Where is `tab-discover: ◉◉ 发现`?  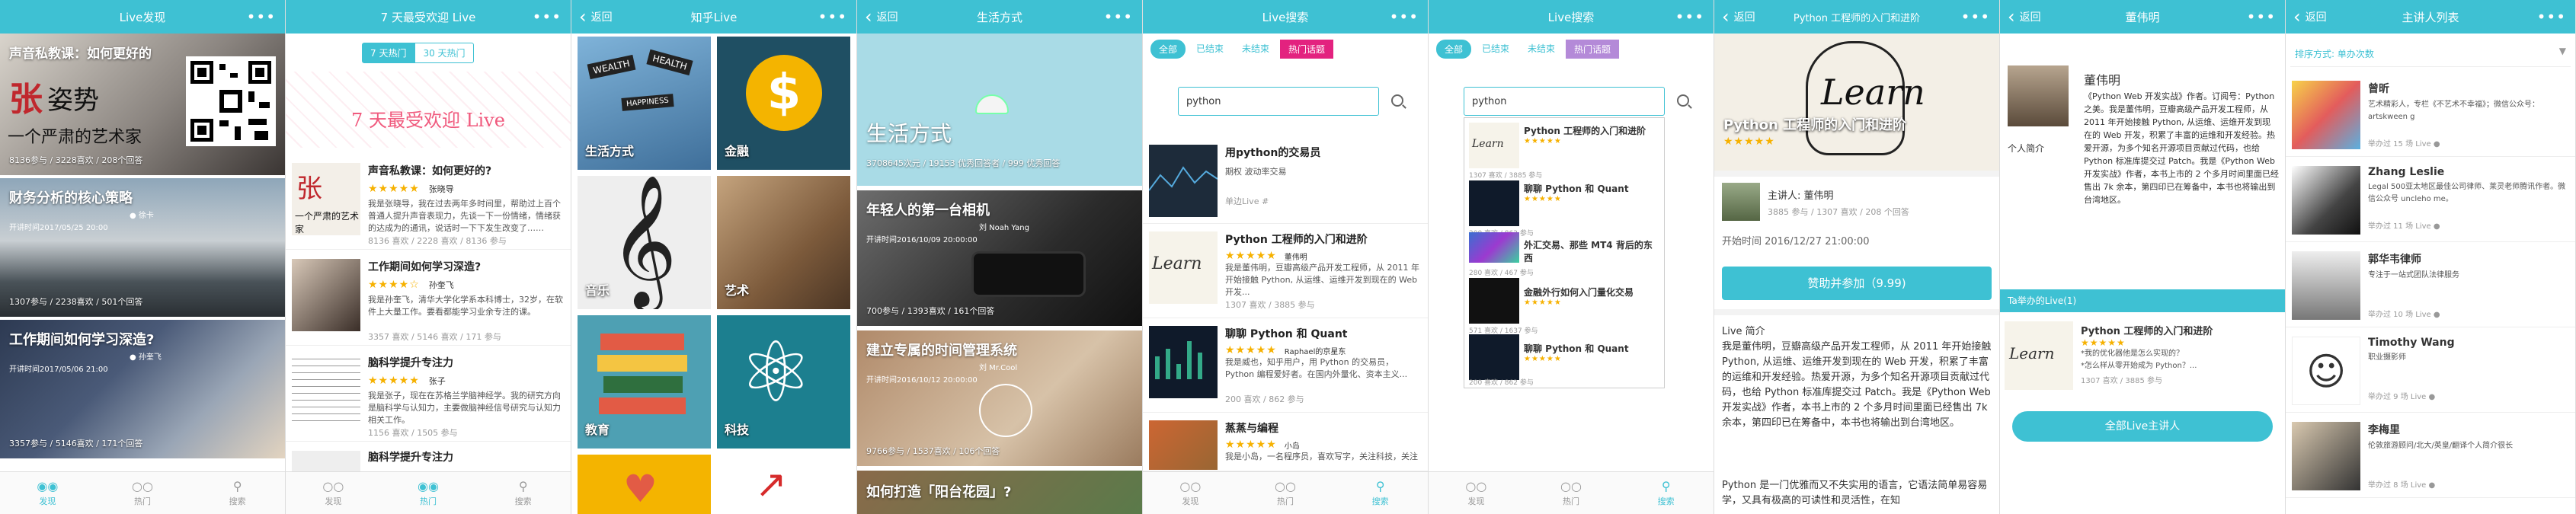 tab-discover: ◉◉ 发现 is located at coordinates (47, 493).